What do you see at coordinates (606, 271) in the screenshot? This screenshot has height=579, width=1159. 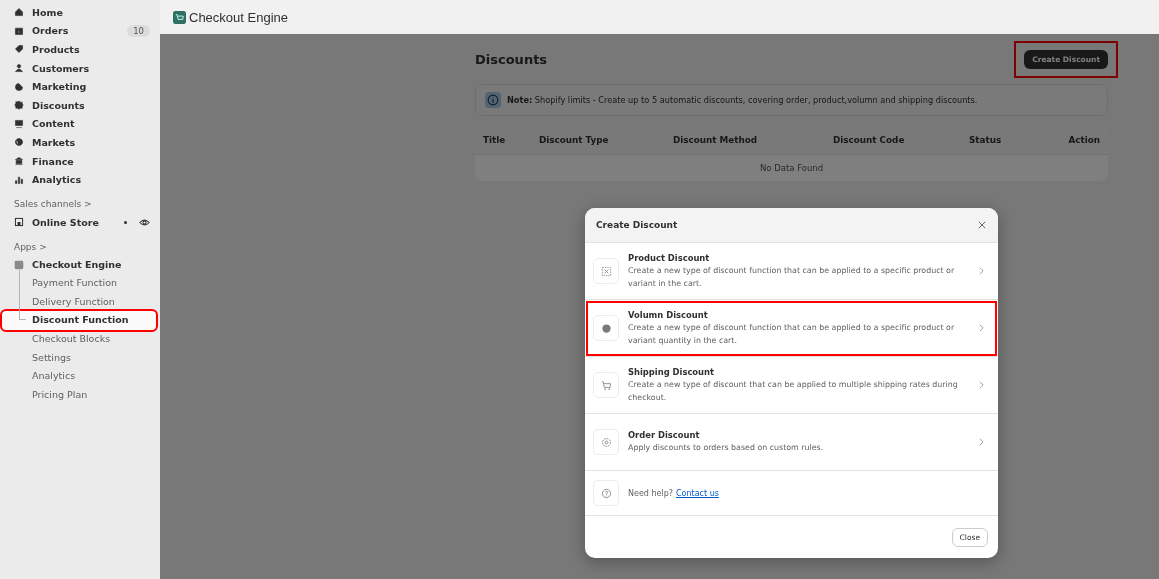 I see `dashed-square-icon` at bounding box center [606, 271].